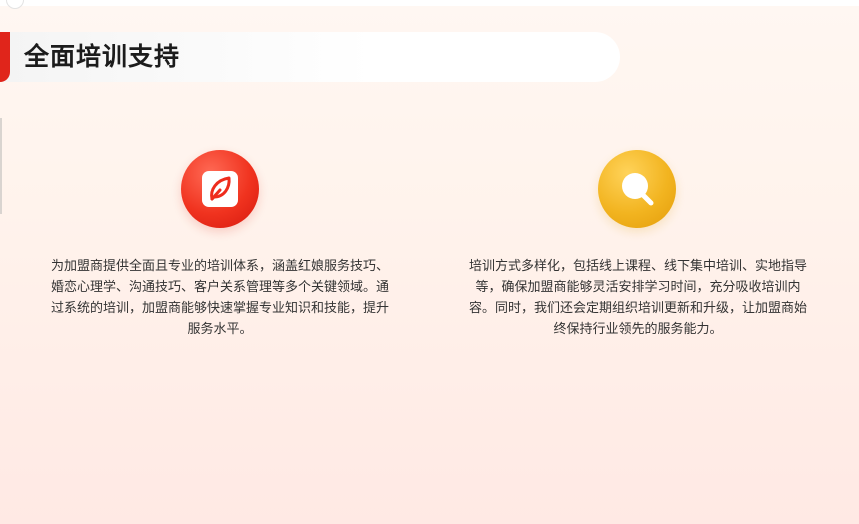 This screenshot has height=524, width=859. Describe the element at coordinates (15, 4) in the screenshot. I see `corner-handle` at that location.